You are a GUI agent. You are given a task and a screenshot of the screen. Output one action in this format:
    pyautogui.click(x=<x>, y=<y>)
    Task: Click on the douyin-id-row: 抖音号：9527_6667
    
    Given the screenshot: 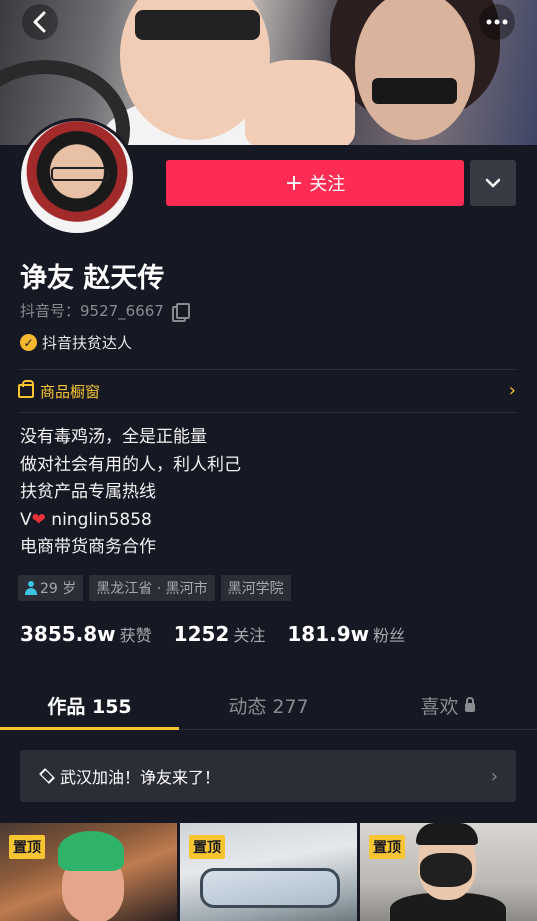 What is the action you would take?
    pyautogui.click(x=105, y=311)
    